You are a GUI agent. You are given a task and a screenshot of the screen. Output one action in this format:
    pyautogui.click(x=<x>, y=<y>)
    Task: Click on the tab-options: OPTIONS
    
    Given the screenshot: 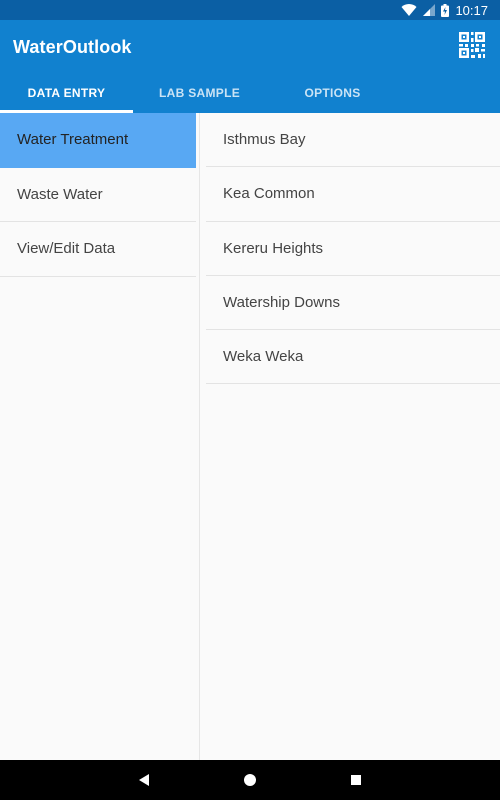 What is the action you would take?
    pyautogui.click(x=332, y=92)
    